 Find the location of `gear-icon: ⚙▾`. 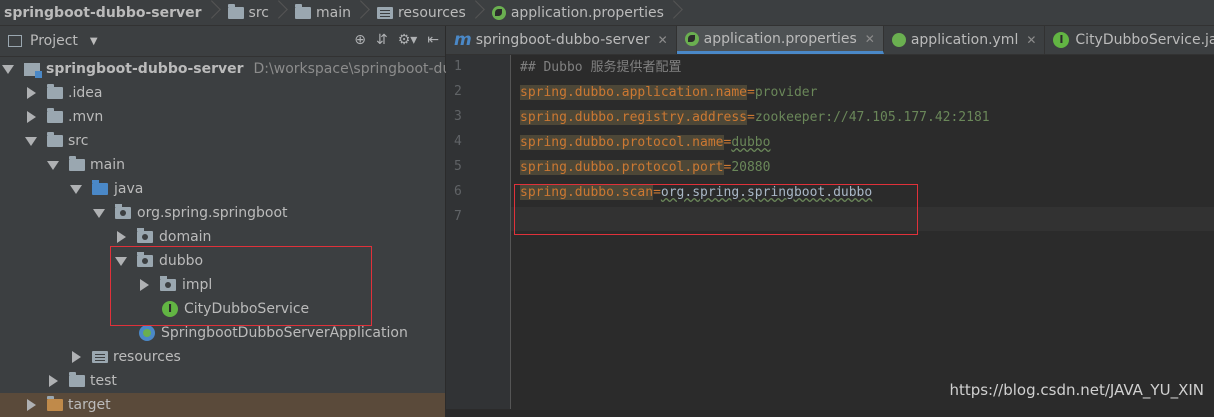

gear-icon: ⚙▾ is located at coordinates (408, 40).